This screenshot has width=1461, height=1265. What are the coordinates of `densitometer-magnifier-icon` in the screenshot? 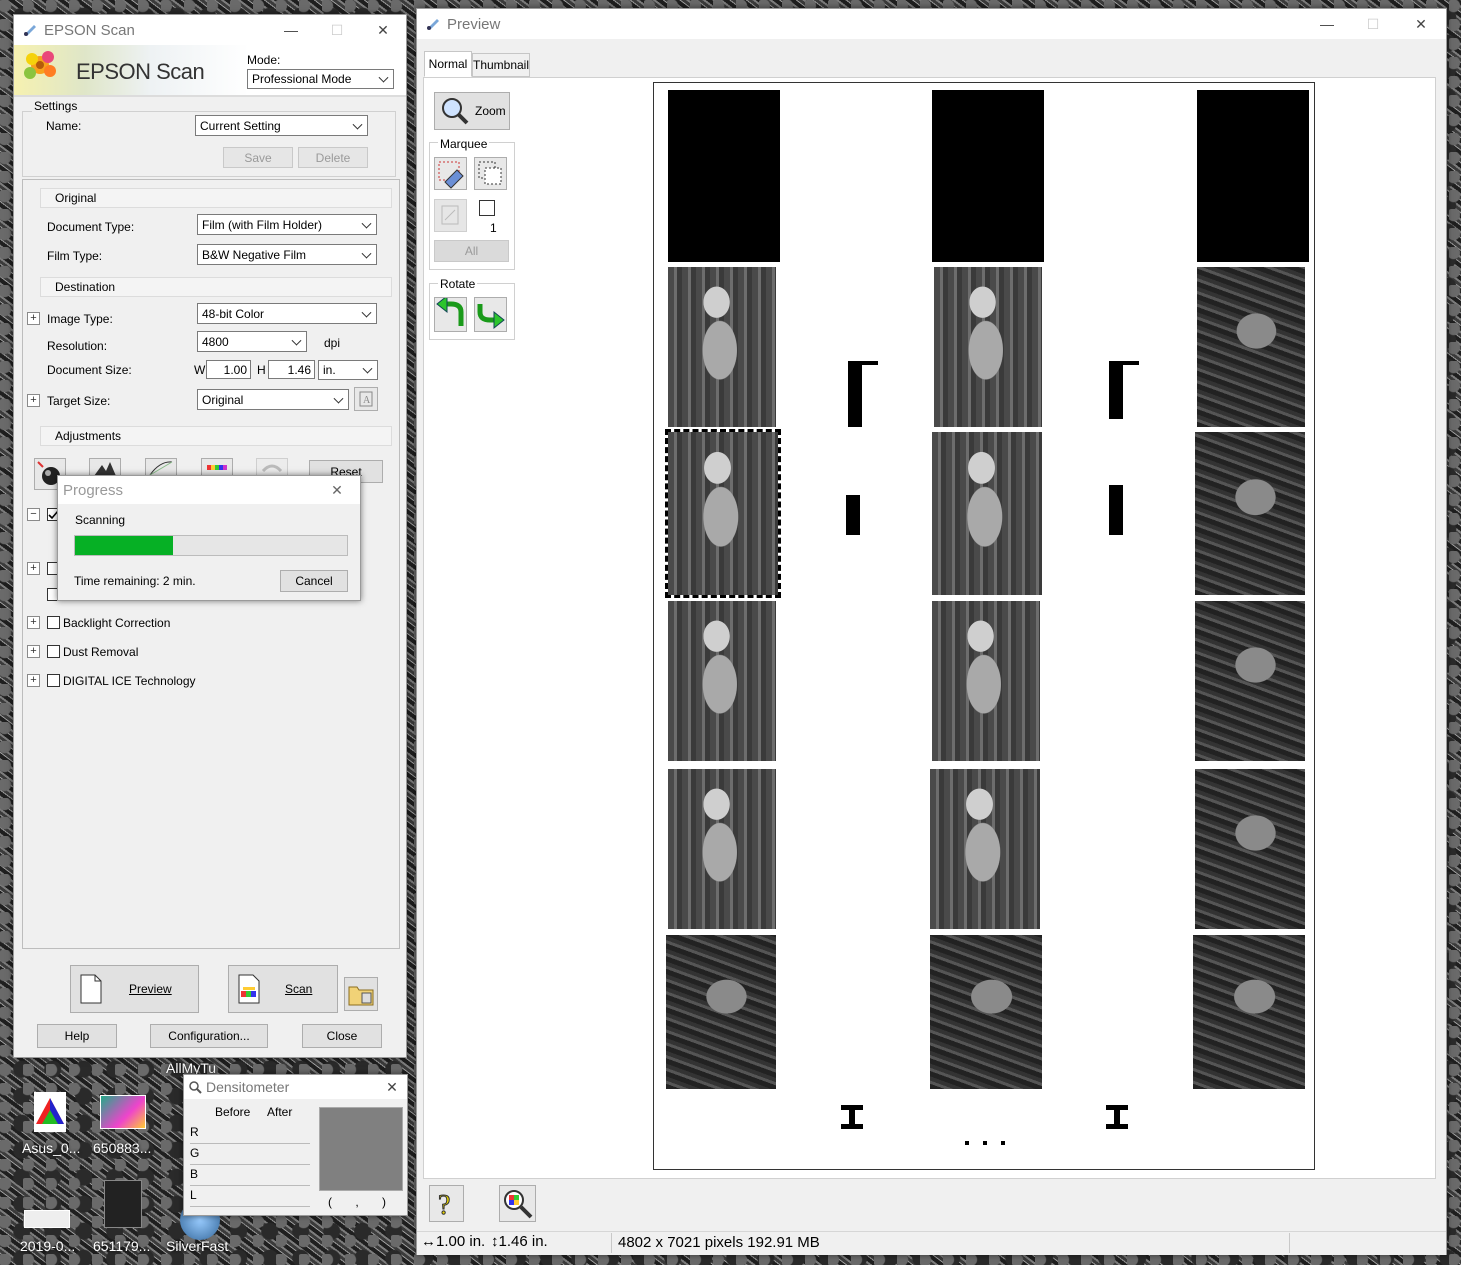 It's located at (518, 1204).